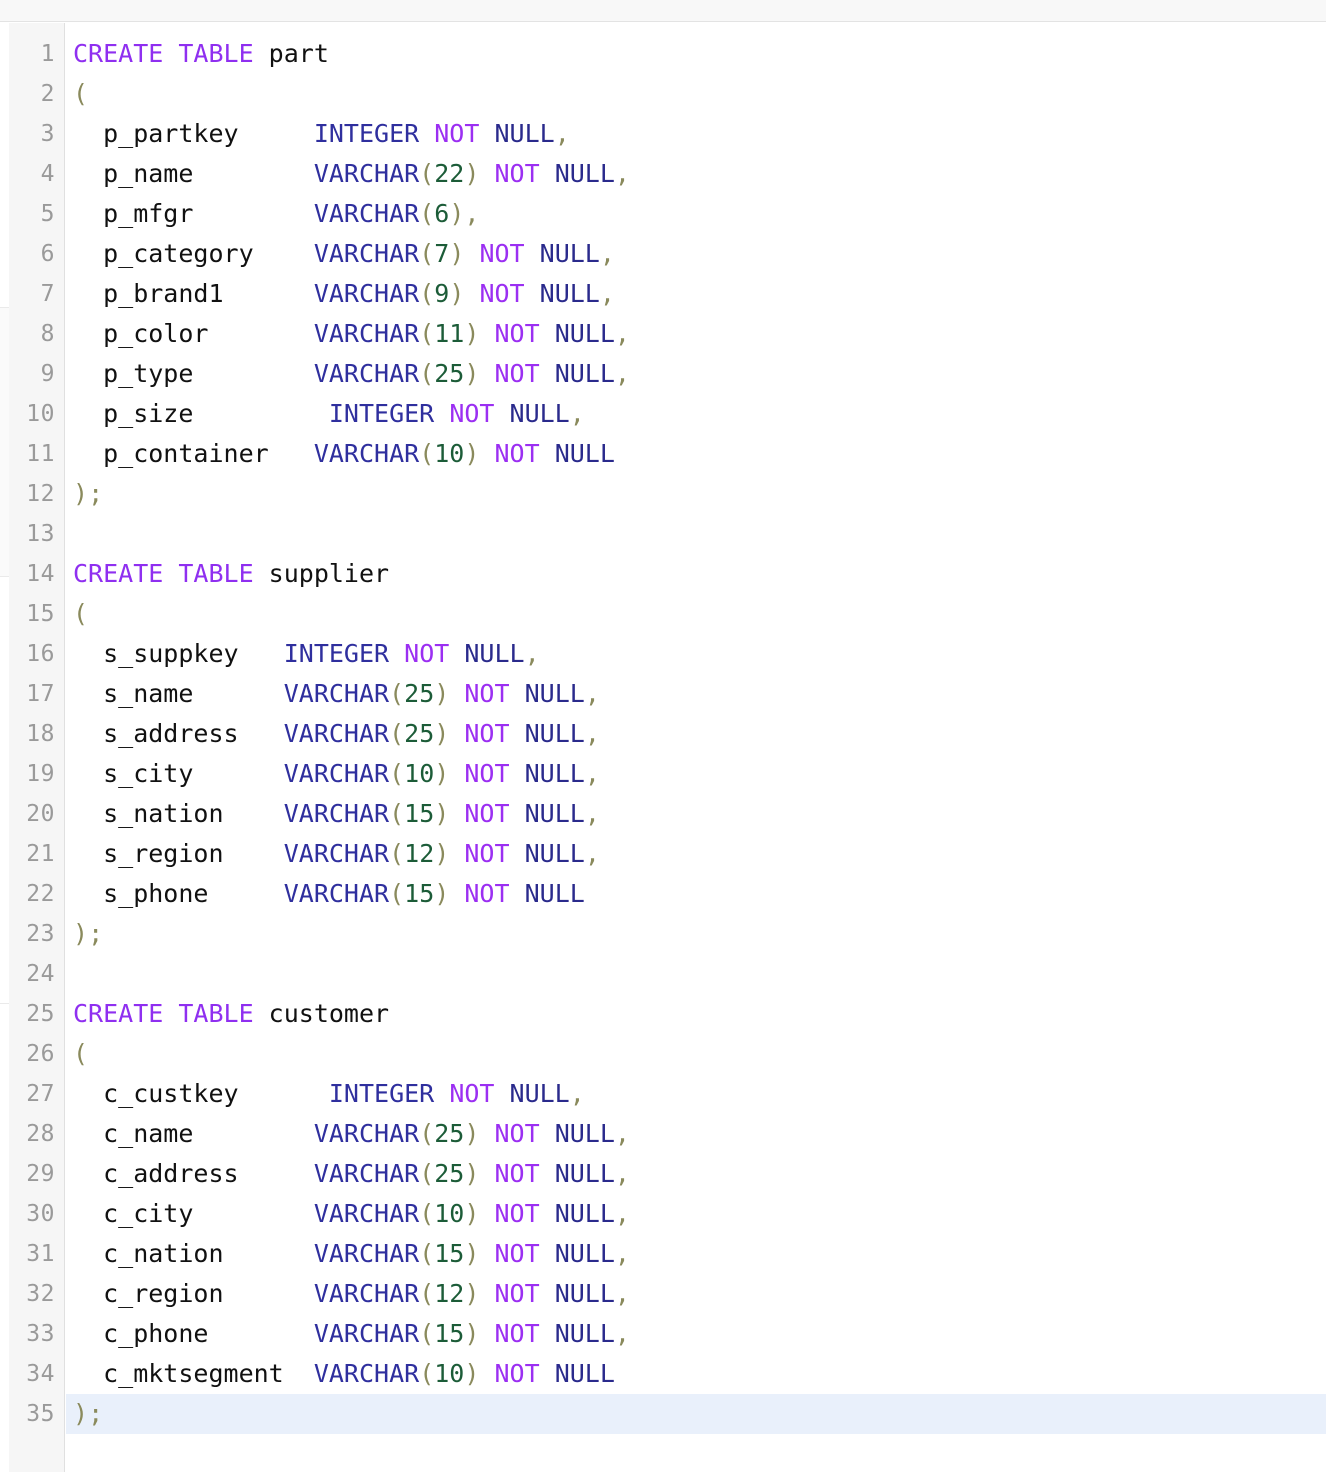 The height and width of the screenshot is (1472, 1326). What do you see at coordinates (31, 1294) in the screenshot?
I see `line-number: 32` at bounding box center [31, 1294].